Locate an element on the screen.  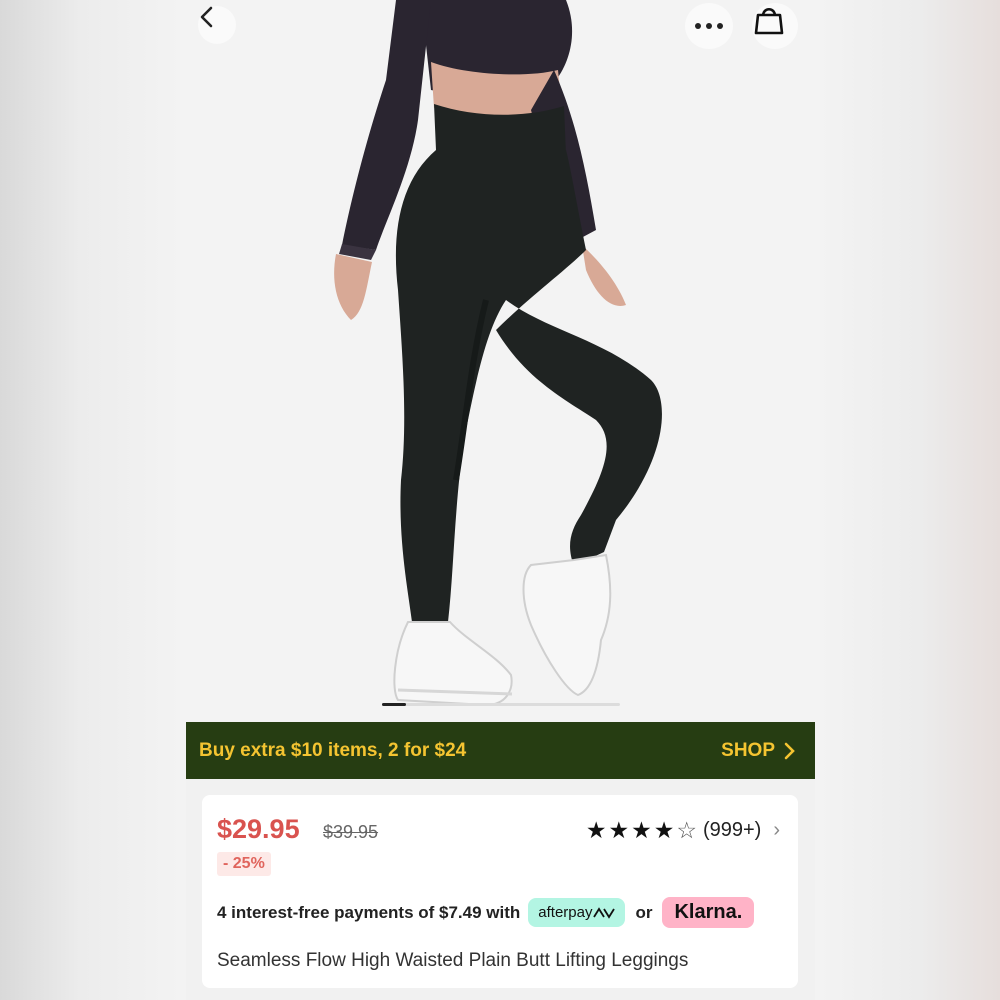
shopping-bag-icon is located at coordinates (769, 21).